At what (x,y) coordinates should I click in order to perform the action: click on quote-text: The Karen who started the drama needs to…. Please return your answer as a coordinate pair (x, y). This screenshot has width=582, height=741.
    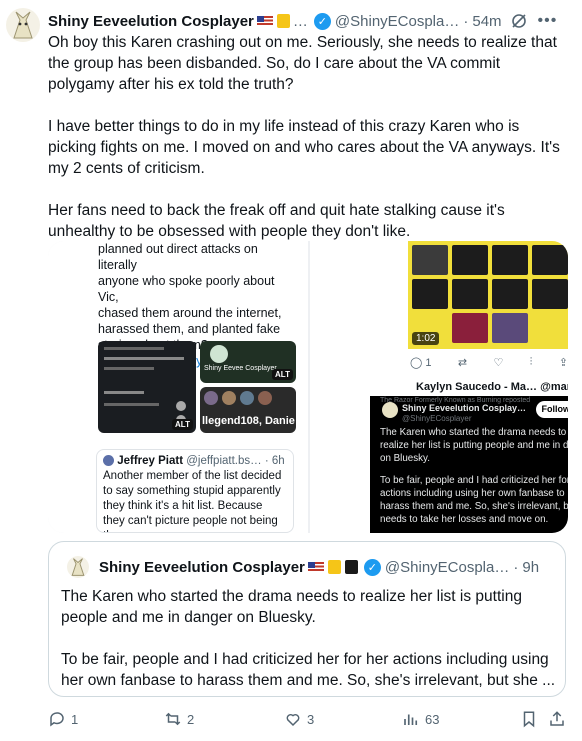
    Looking at the image, I should click on (309, 649).